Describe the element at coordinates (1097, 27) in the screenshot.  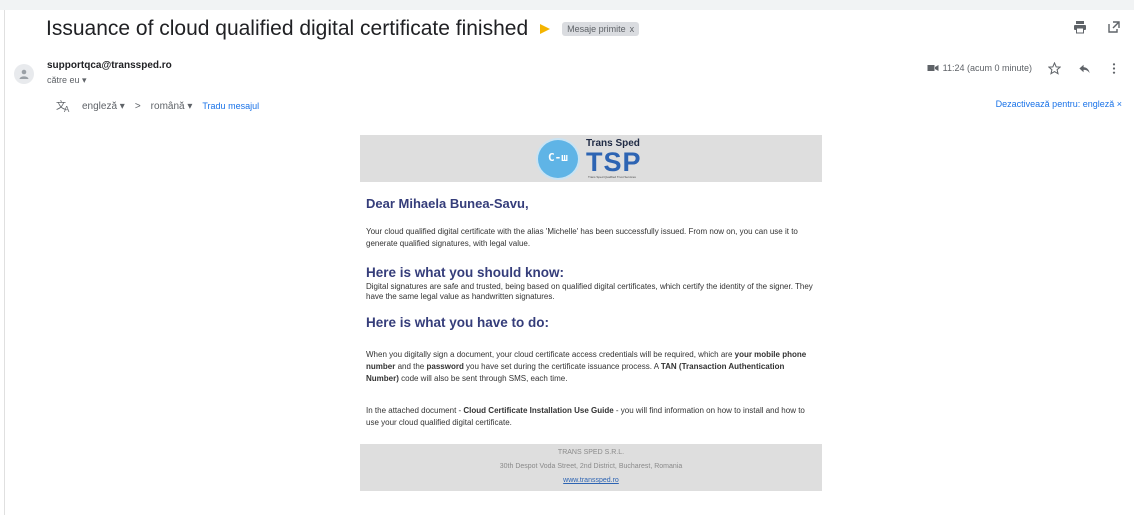
I see `top-actions` at that location.